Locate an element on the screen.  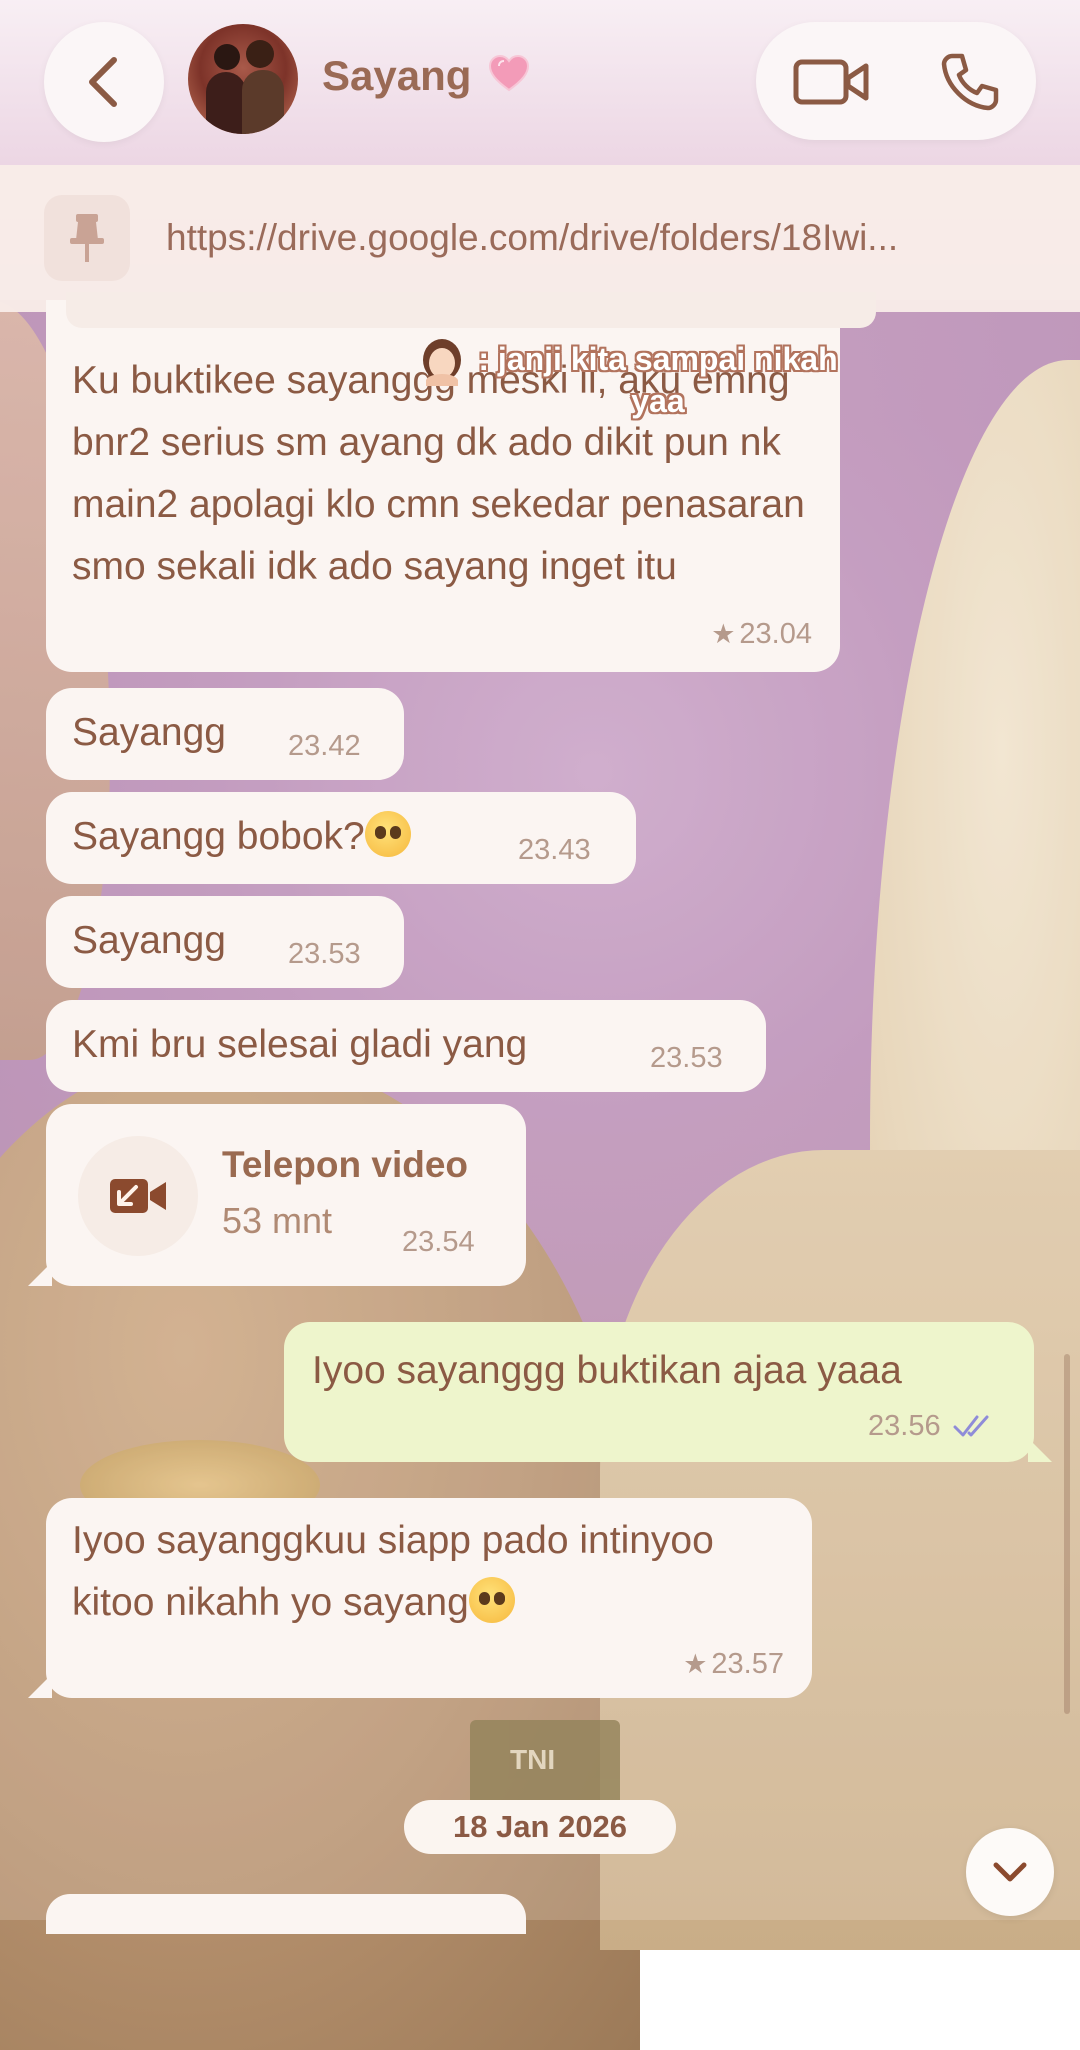
overlay-caption: : janji kita sampai nikah yaa is located at coordinates (638, 380).